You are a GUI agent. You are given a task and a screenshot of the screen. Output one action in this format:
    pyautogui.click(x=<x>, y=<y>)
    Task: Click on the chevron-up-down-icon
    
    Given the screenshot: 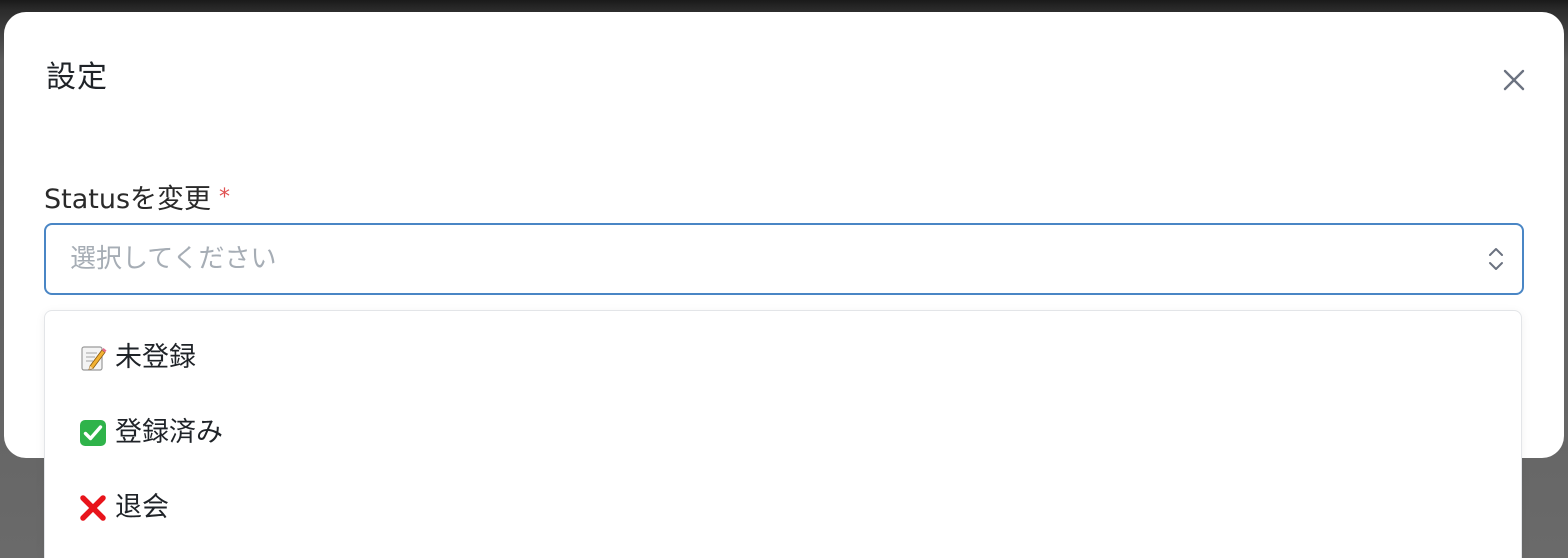 What is the action you would take?
    pyautogui.click(x=1496, y=259)
    